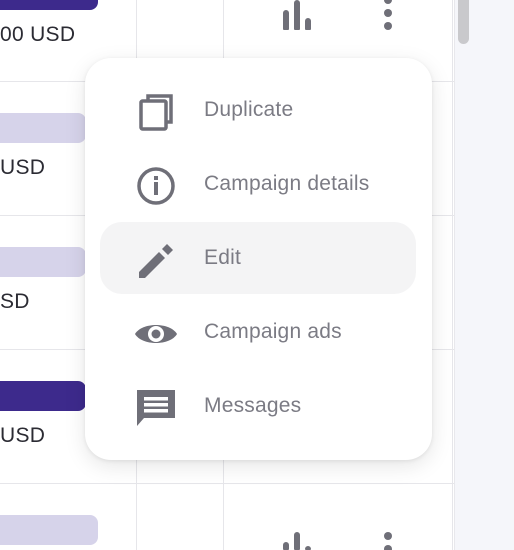 This screenshot has height=550, width=514. I want to click on scrollbar-thumb, so click(463, 22).